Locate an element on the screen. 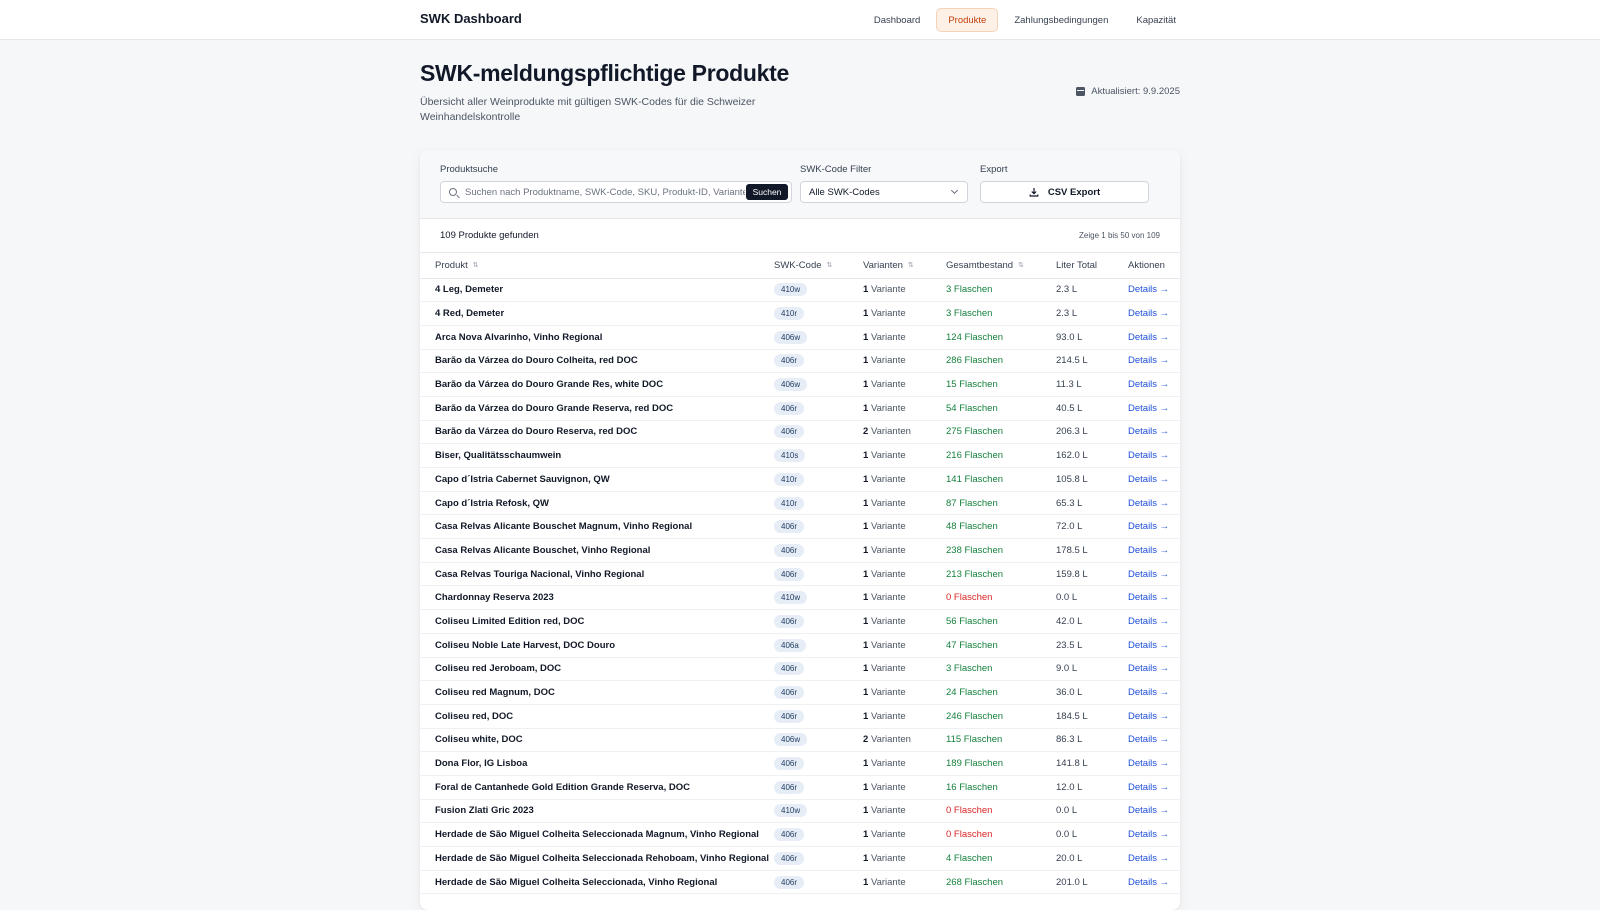 This screenshot has height=910, width=1600. liters-cell: 65.3 L is located at coordinates (1092, 503).